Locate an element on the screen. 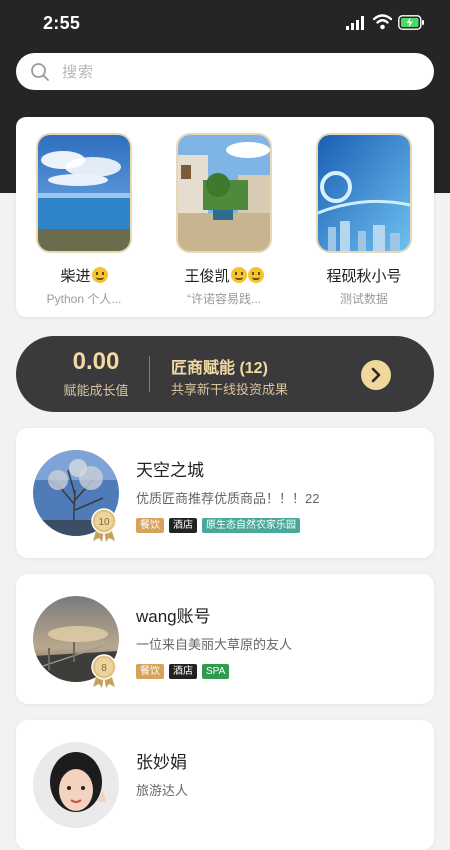 This screenshot has height=850, width=450. user-card: 8 wang账号 一位来自美丽大草原的友人 餐饮 酒店 SPA is located at coordinates (225, 639).